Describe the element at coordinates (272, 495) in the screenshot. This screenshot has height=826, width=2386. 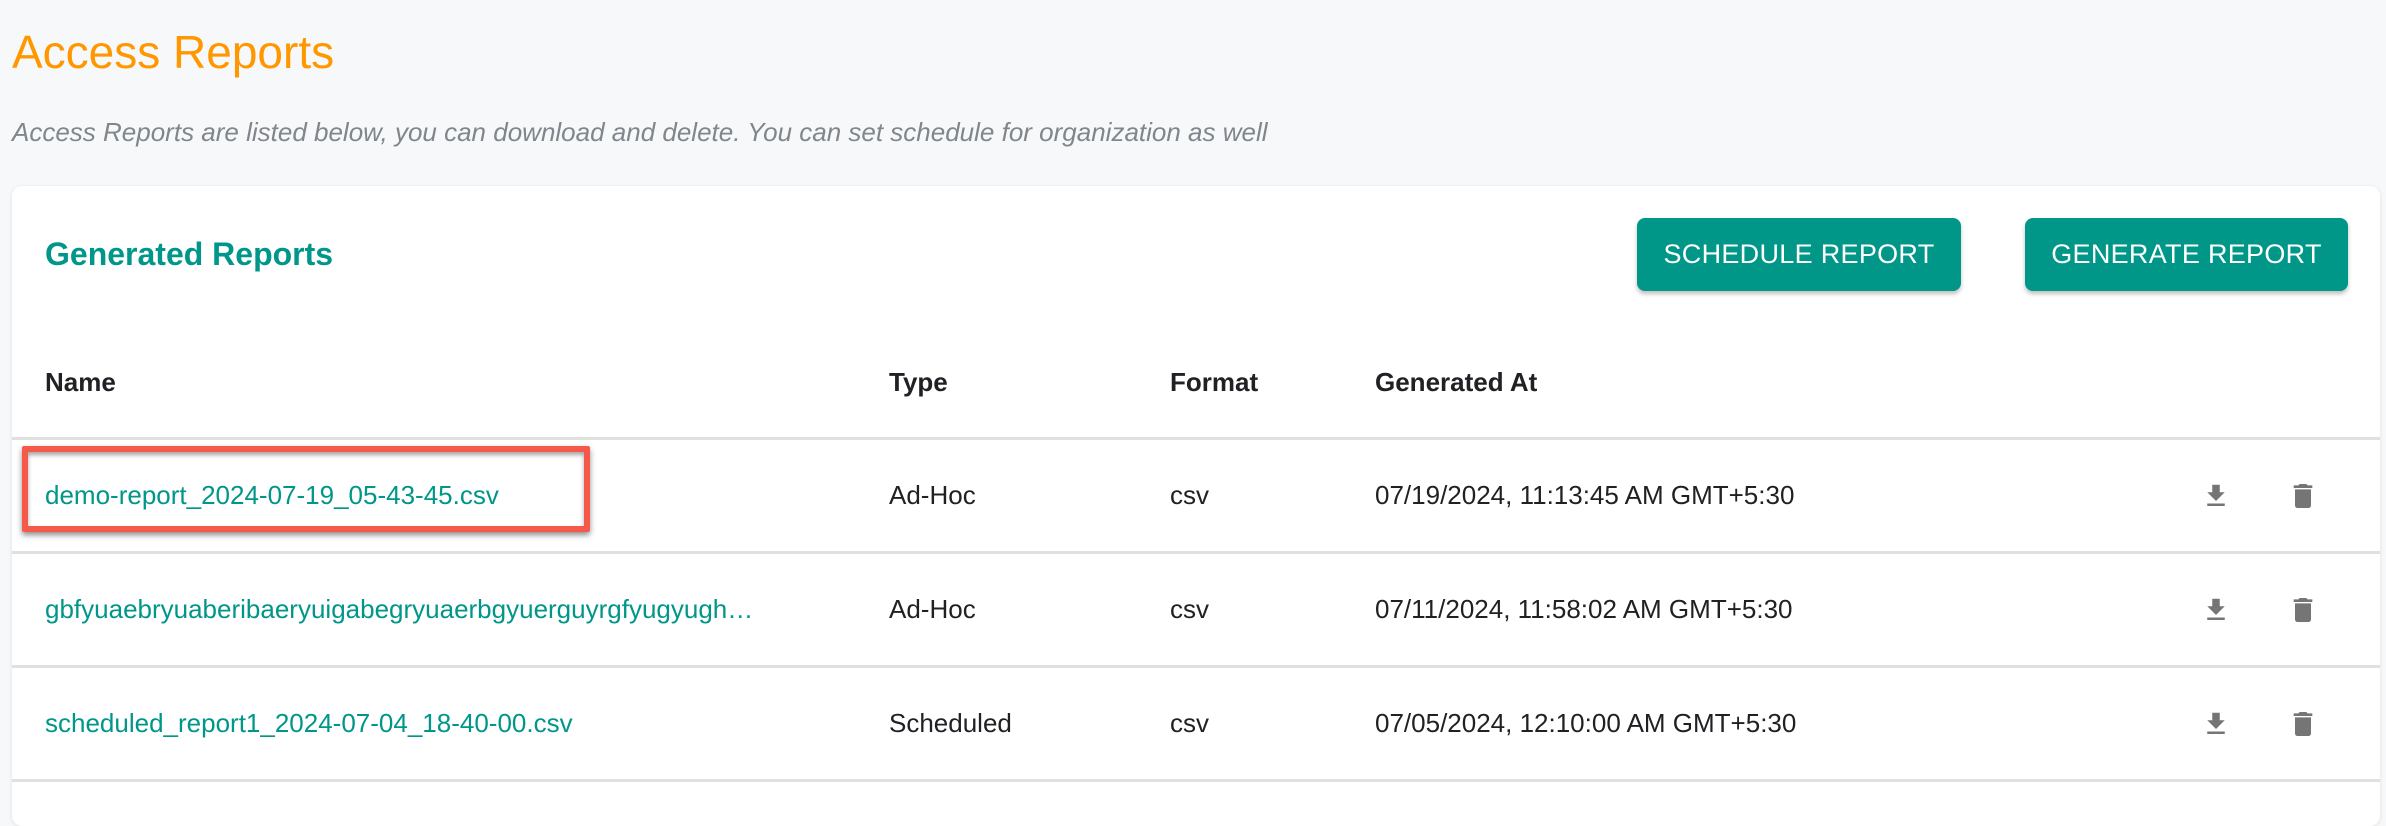
I see `report-name-link: demo-report_2024-07-19_05-43-45.csv` at that location.